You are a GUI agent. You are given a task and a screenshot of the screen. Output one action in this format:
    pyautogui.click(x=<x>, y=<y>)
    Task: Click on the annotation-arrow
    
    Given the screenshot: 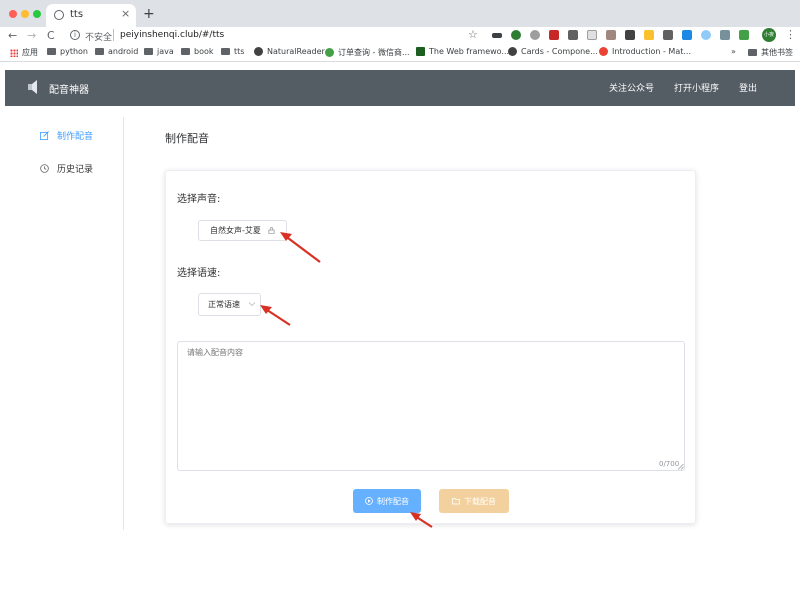 What is the action you would take?
    pyautogui.click(x=302, y=248)
    